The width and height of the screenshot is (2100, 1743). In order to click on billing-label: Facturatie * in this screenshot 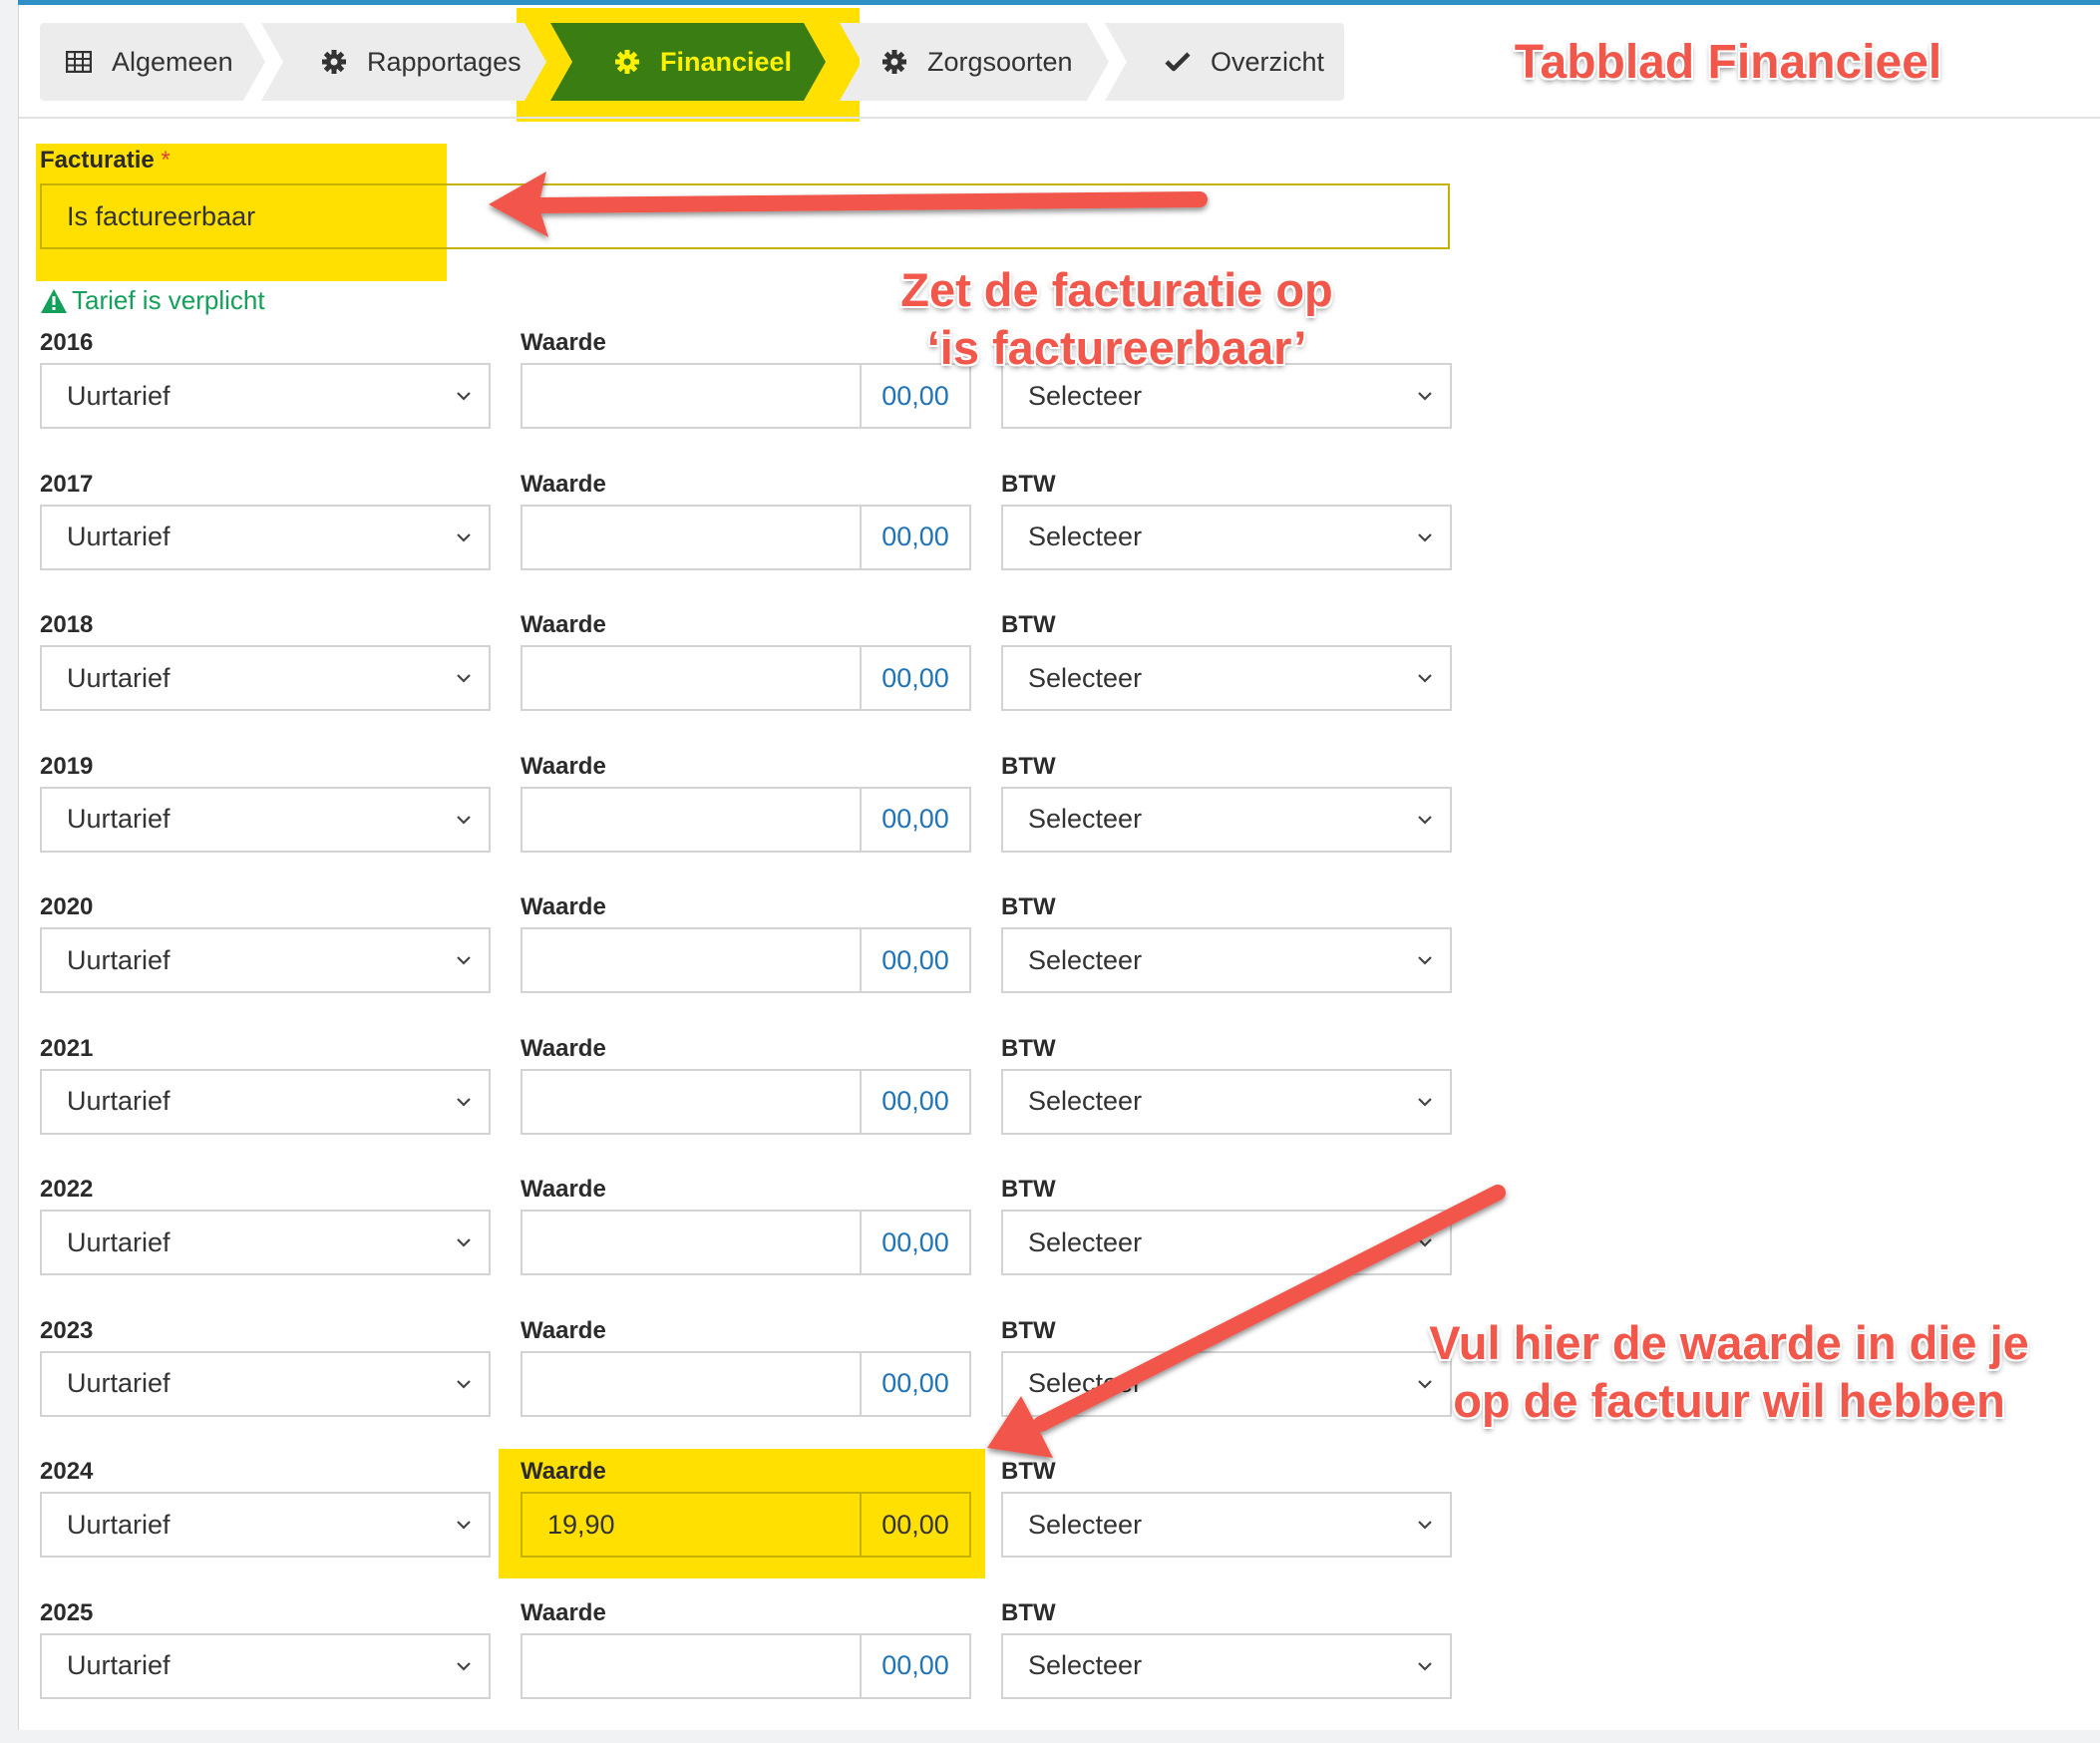, I will do `click(105, 160)`.